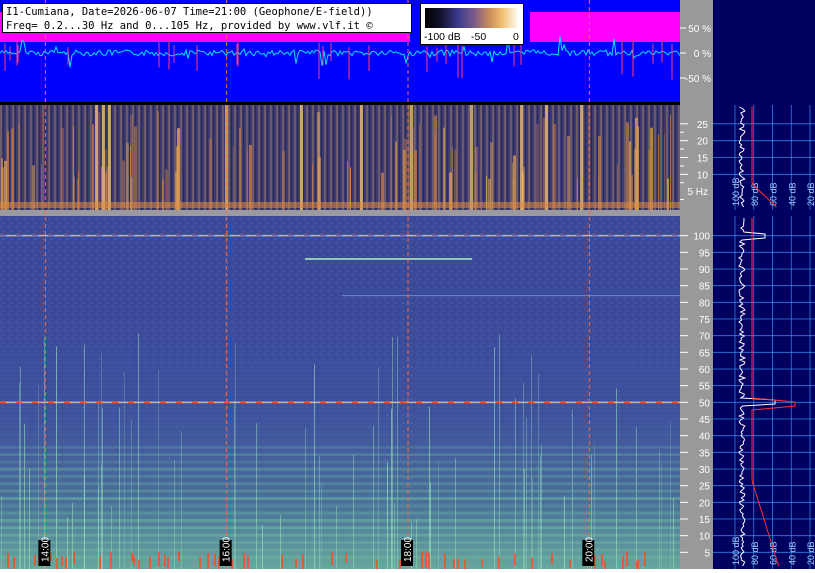 This screenshot has width=815, height=573. What do you see at coordinates (408, 549) in the screenshot?
I see `time-label: 18:00` at bounding box center [408, 549].